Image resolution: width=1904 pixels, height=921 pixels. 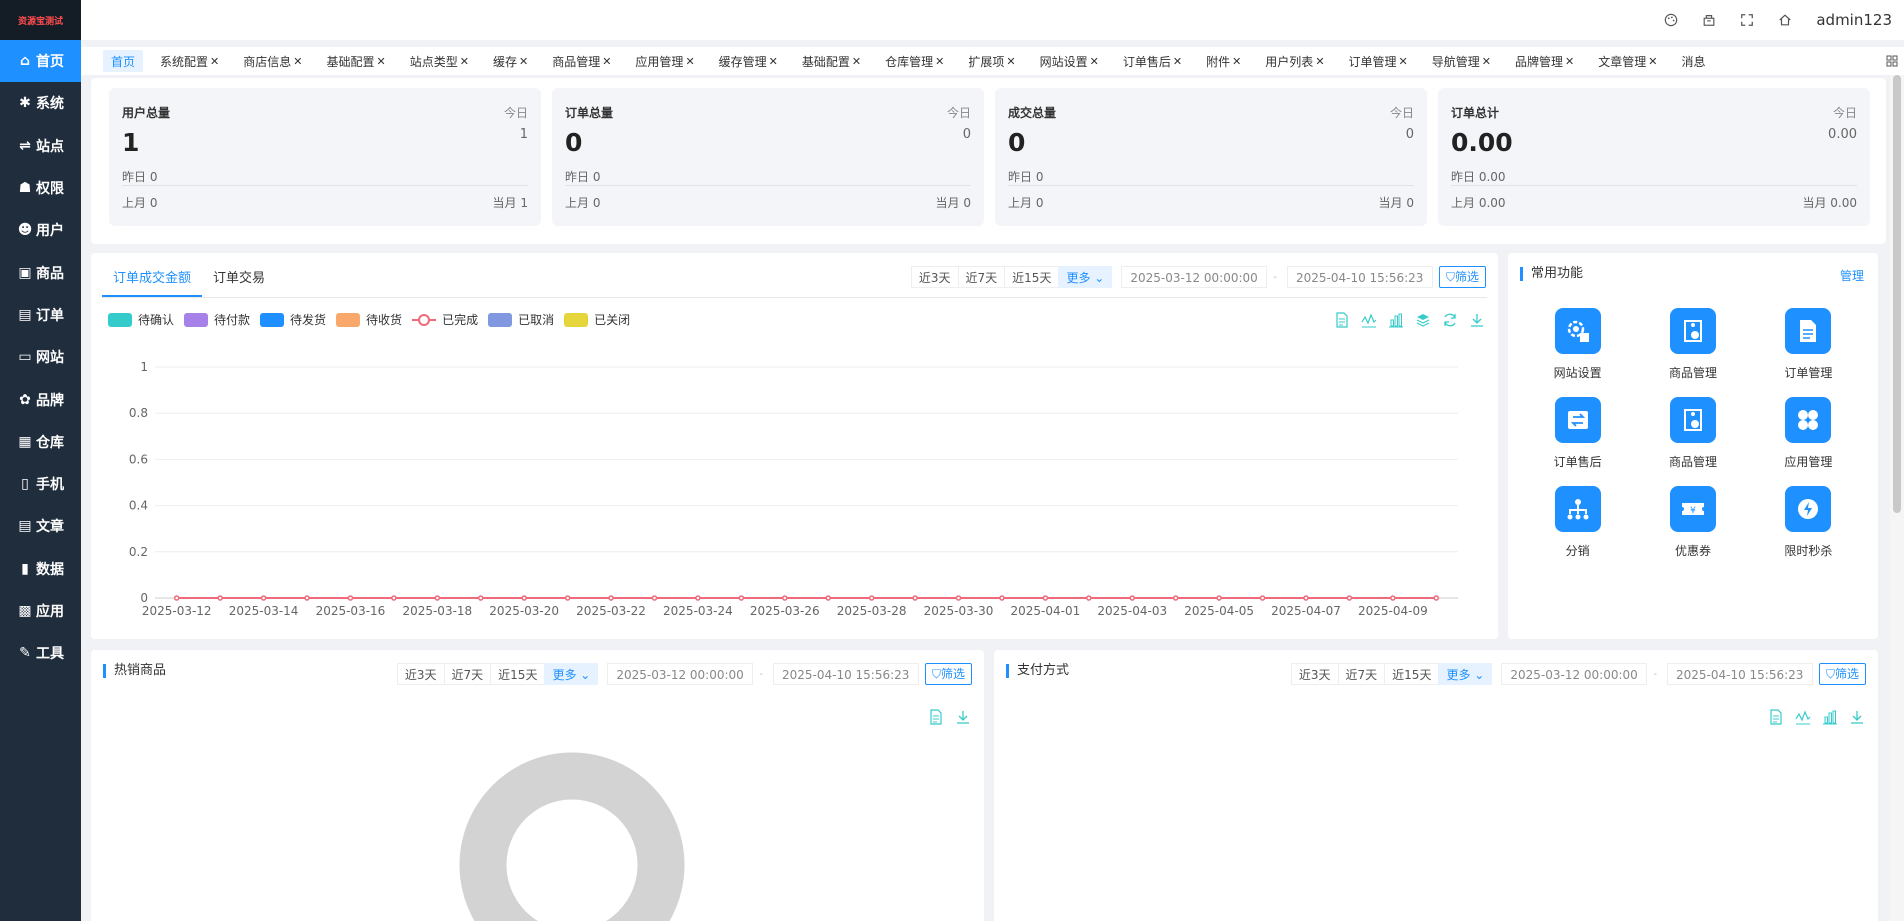 I want to click on tab-13: 订单售后 ✕, so click(x=1152, y=61).